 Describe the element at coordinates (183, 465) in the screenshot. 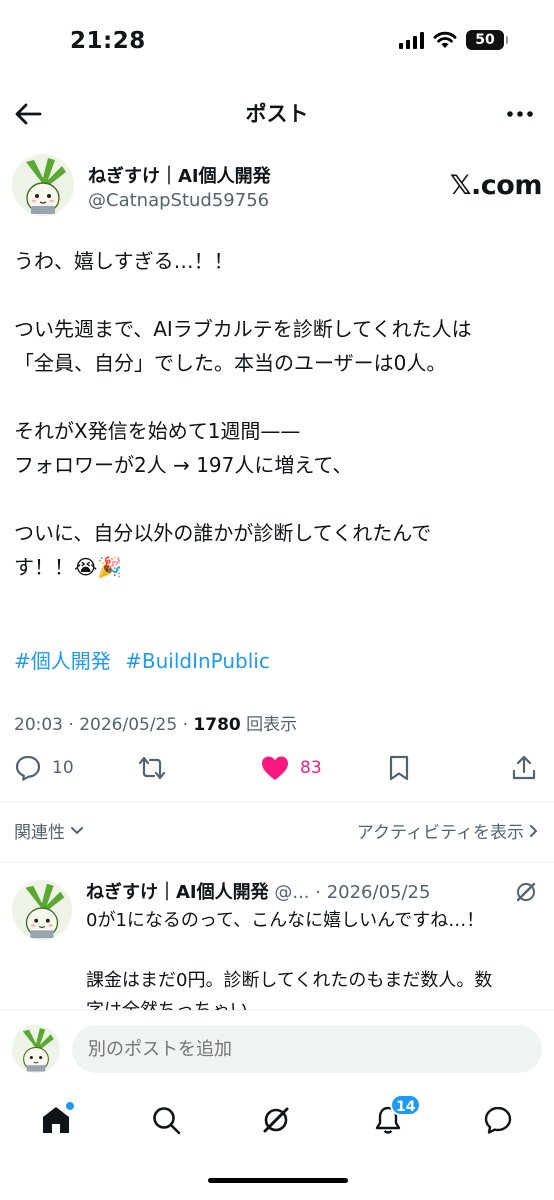

I see `post-text-line: フォロワーが2人 → 197人に増えて、` at that location.